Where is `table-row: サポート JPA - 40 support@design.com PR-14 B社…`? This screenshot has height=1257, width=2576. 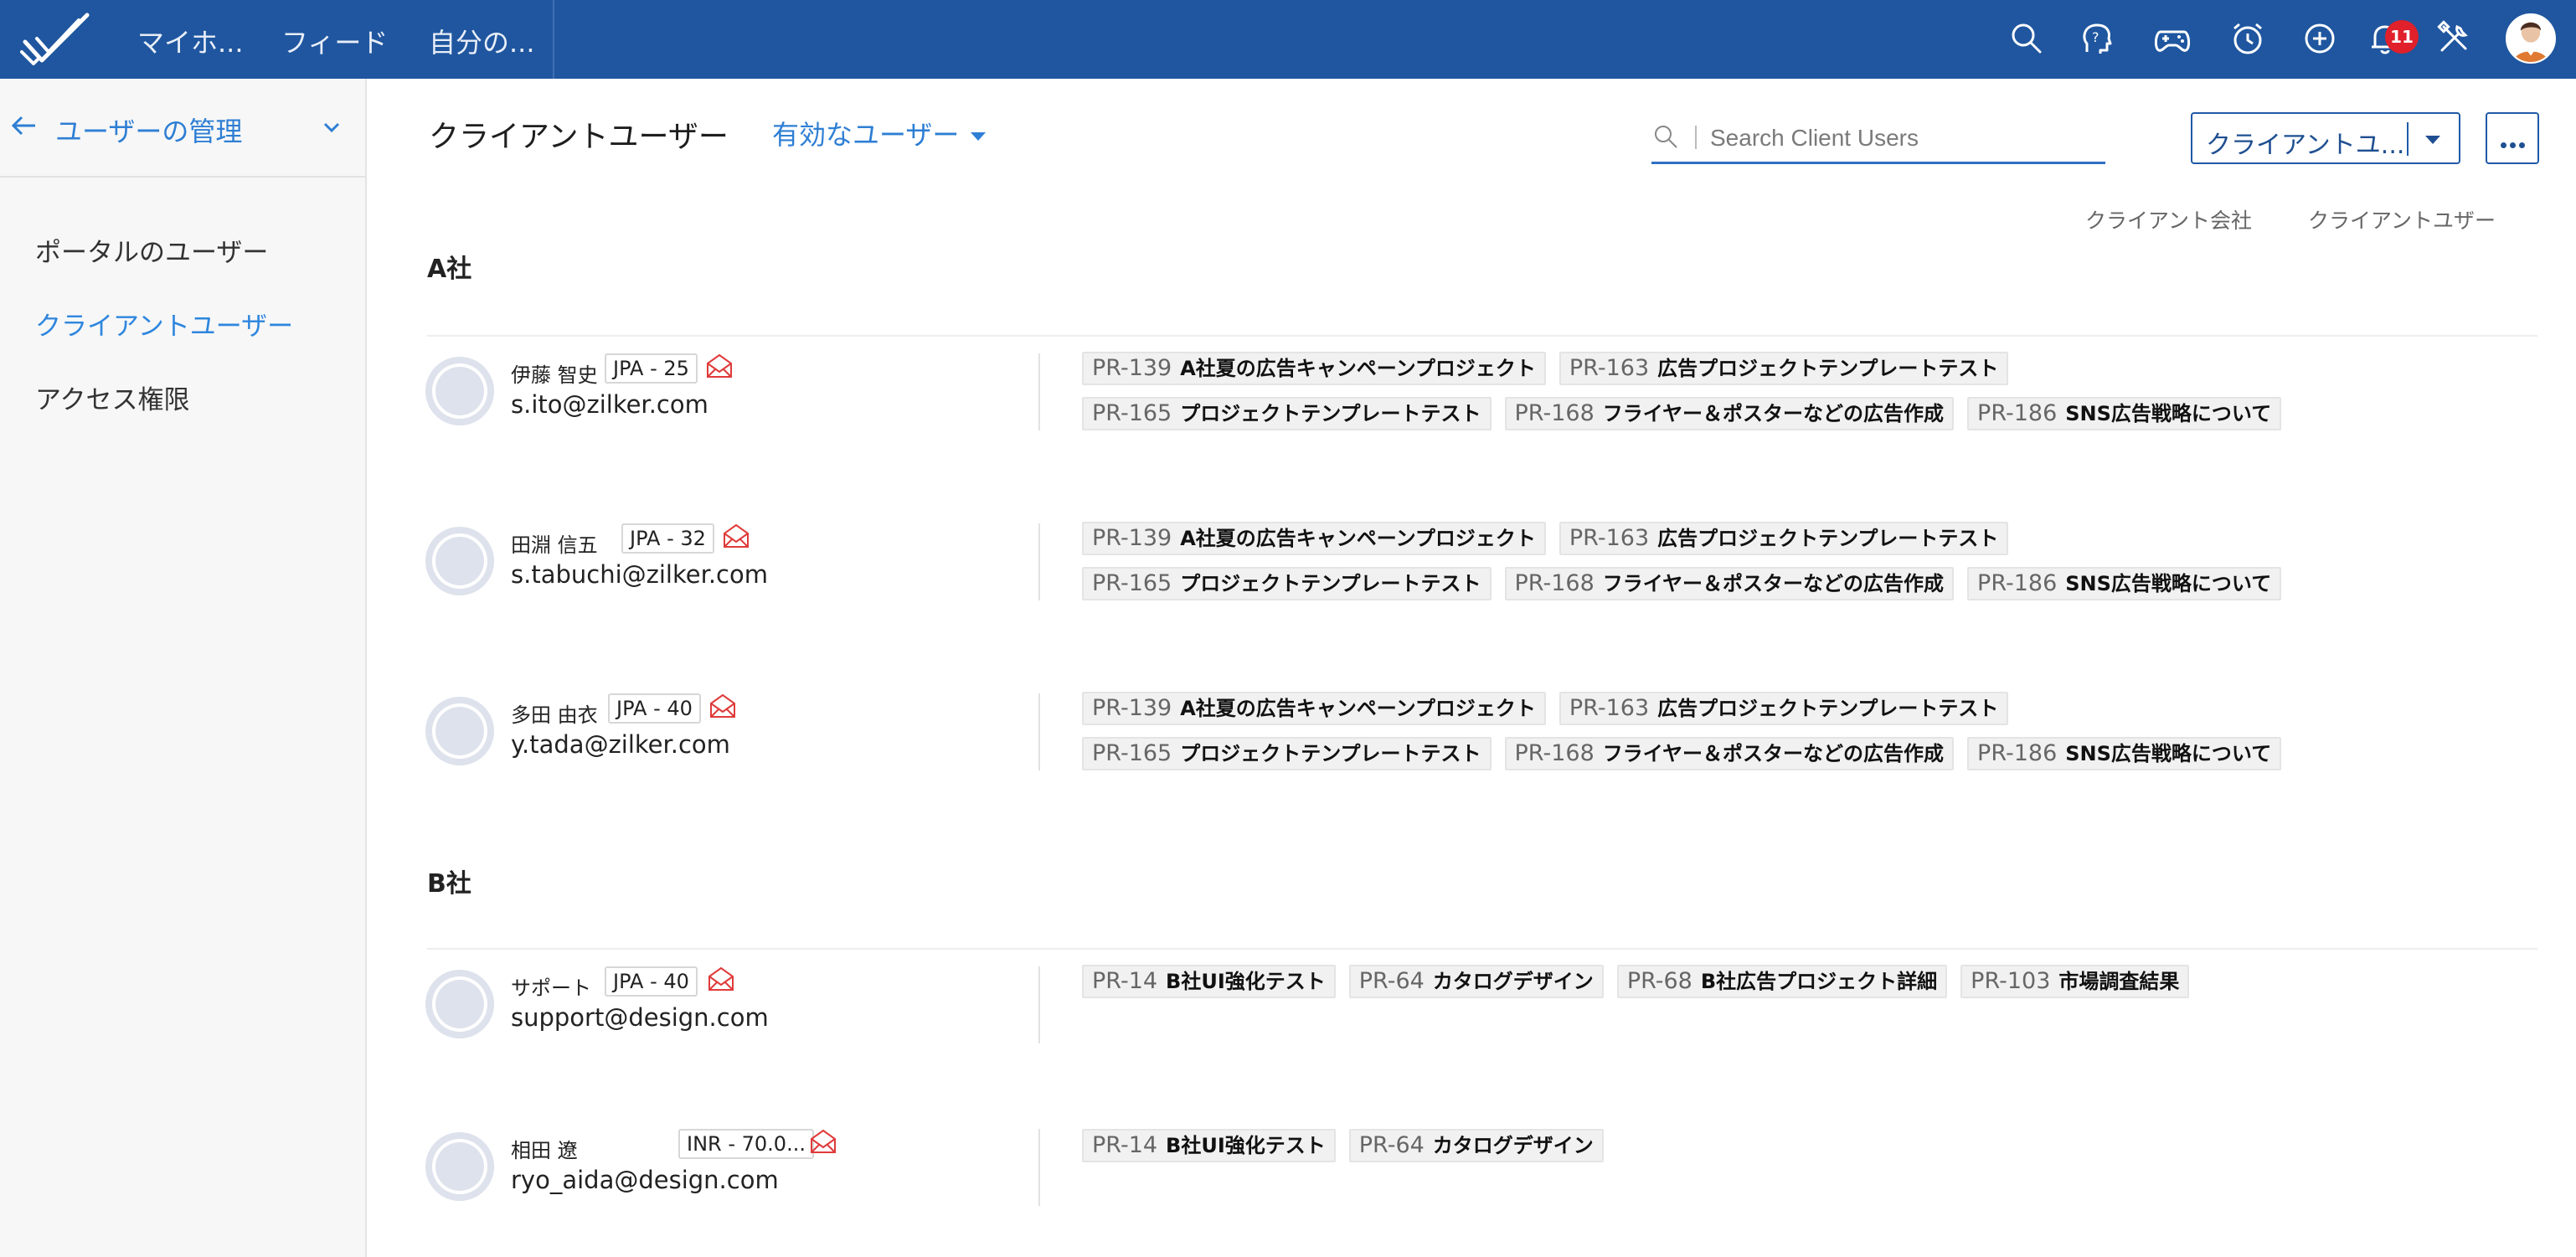
table-row: サポート JPA - 40 support@design.com PR-14 B社… is located at coordinates (1484, 1008).